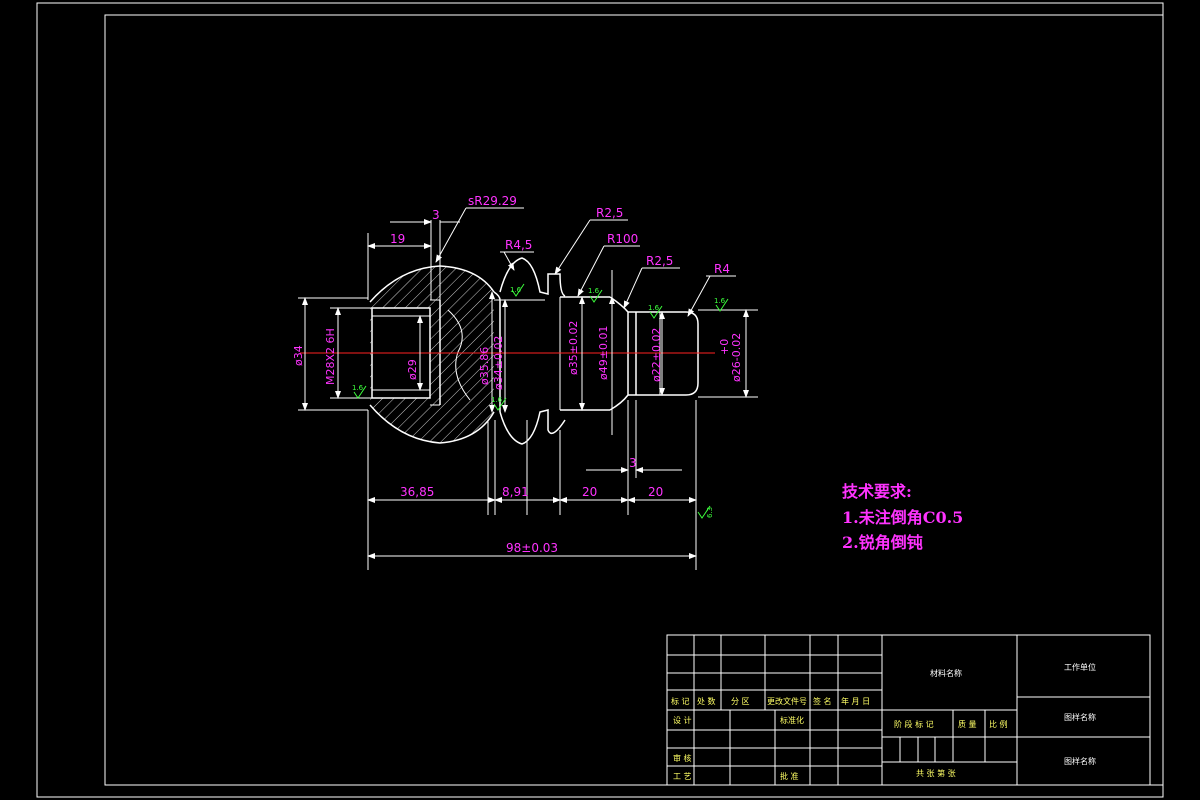 Image resolution: width=1200 pixels, height=800 pixels. Describe the element at coordinates (936, 773) in the screenshot. I see `tb-sheets: 共 张 第 张` at that location.